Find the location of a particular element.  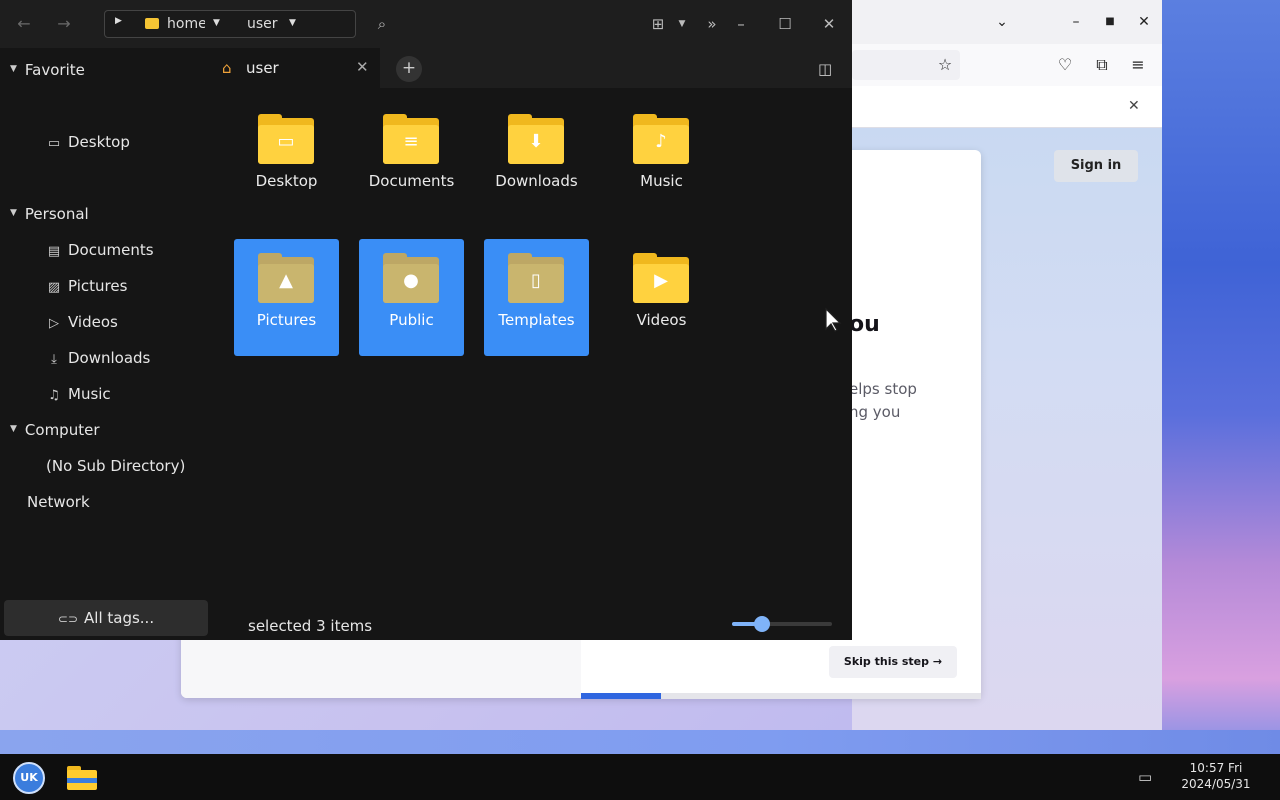

extensions-icon: ⧉ is located at coordinates (1102, 65).